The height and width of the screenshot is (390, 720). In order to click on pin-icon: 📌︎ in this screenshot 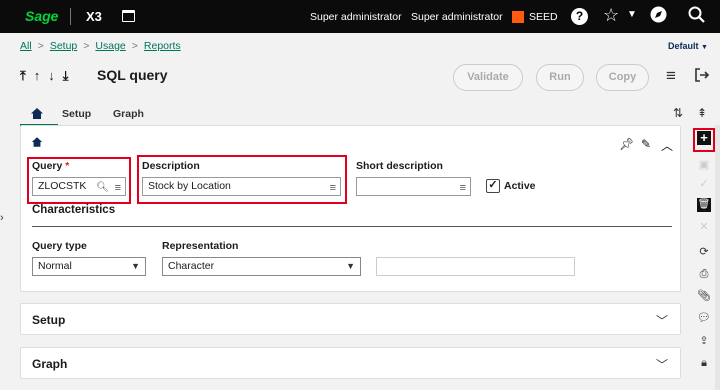, I will do `click(626, 144)`.